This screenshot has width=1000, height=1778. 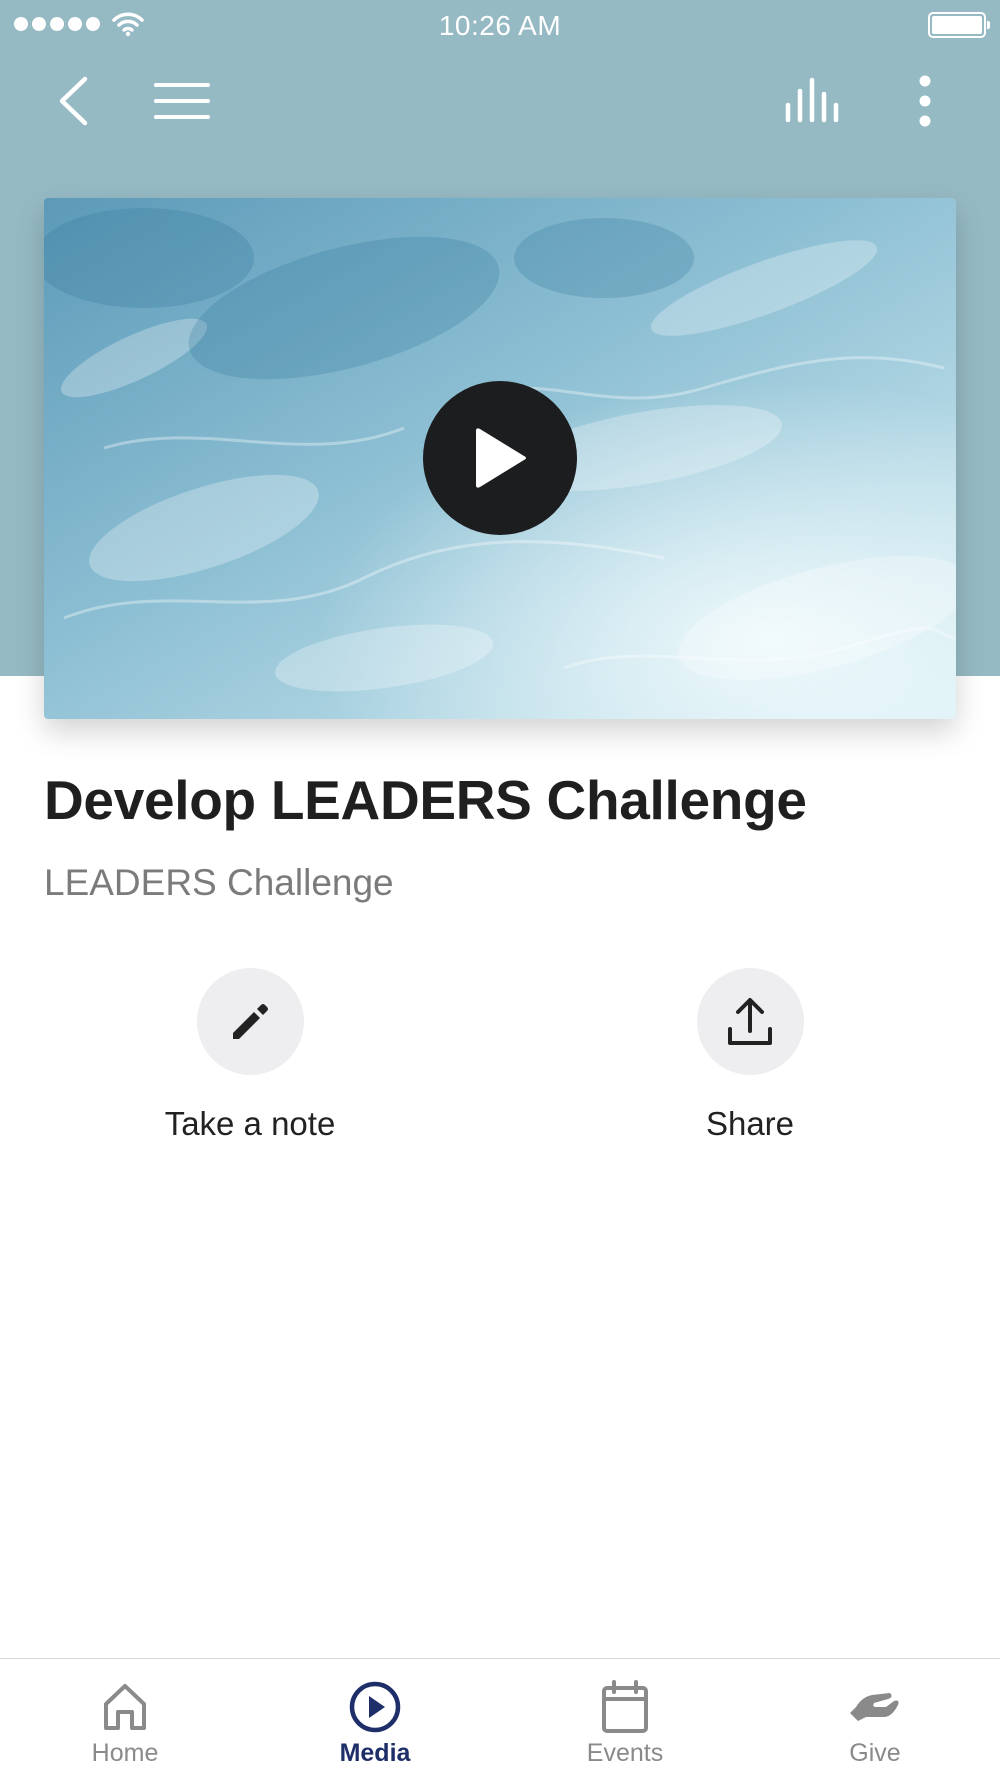 I want to click on hamburger-menu-icon, so click(x=182, y=101).